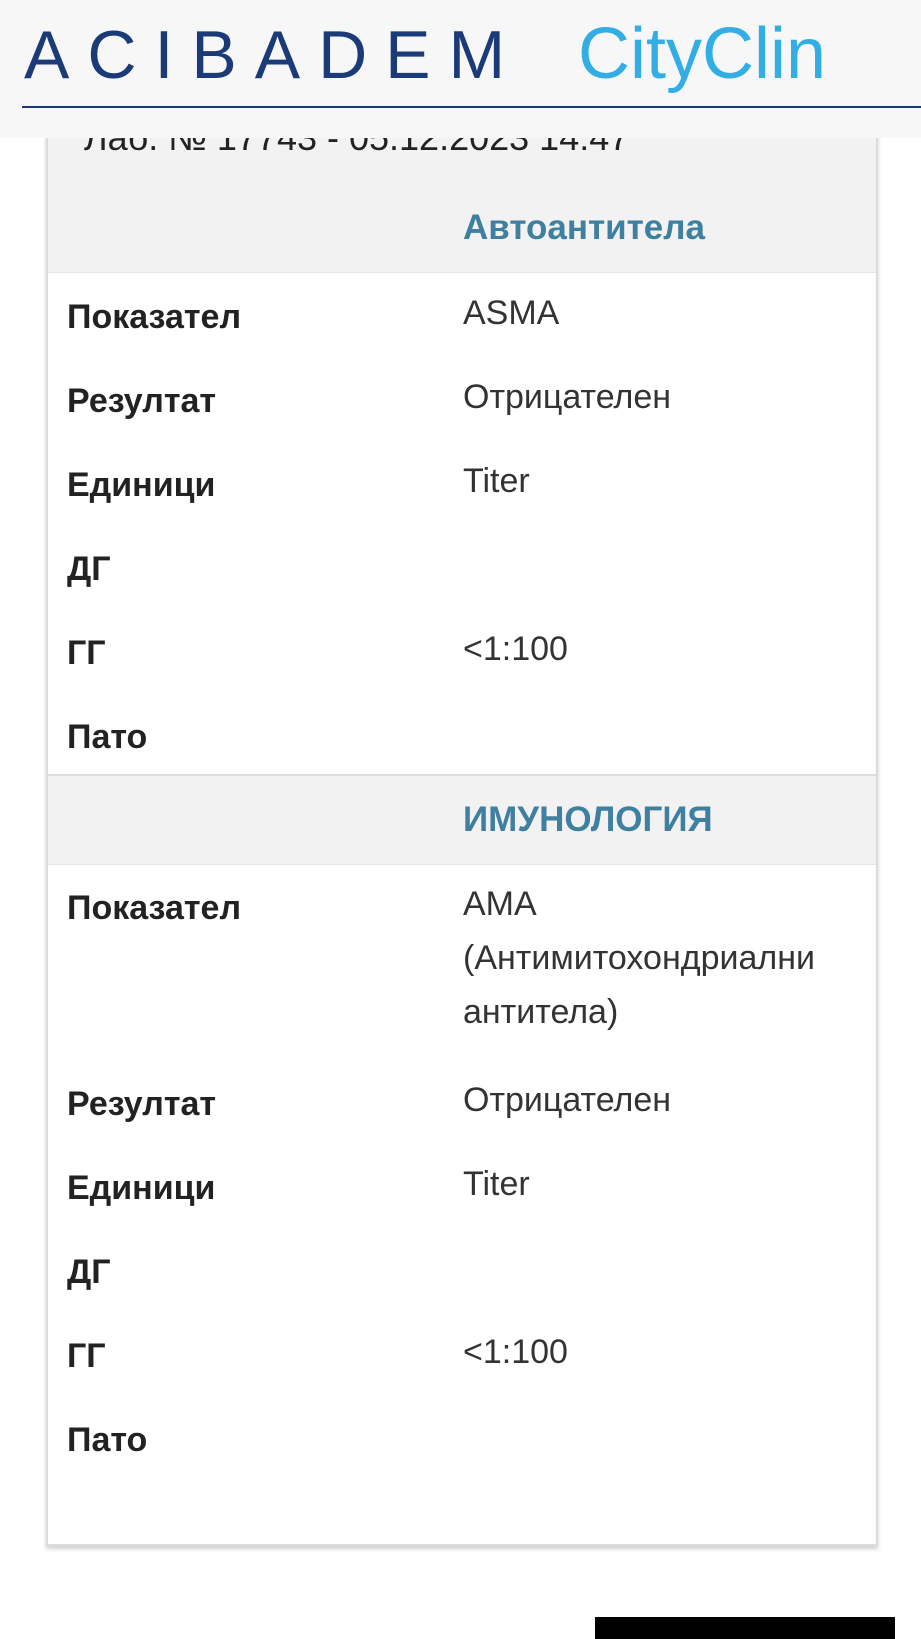 This screenshot has height=1639, width=921. What do you see at coordinates (462, 820) in the screenshot?
I see `section-header-immunology: ИМУНОЛОГИЯ` at bounding box center [462, 820].